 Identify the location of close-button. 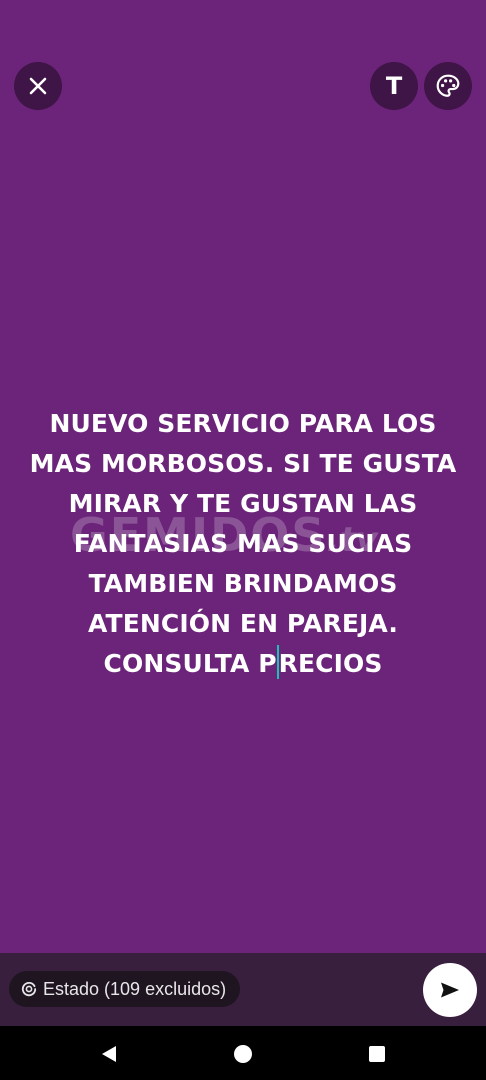
(38, 86).